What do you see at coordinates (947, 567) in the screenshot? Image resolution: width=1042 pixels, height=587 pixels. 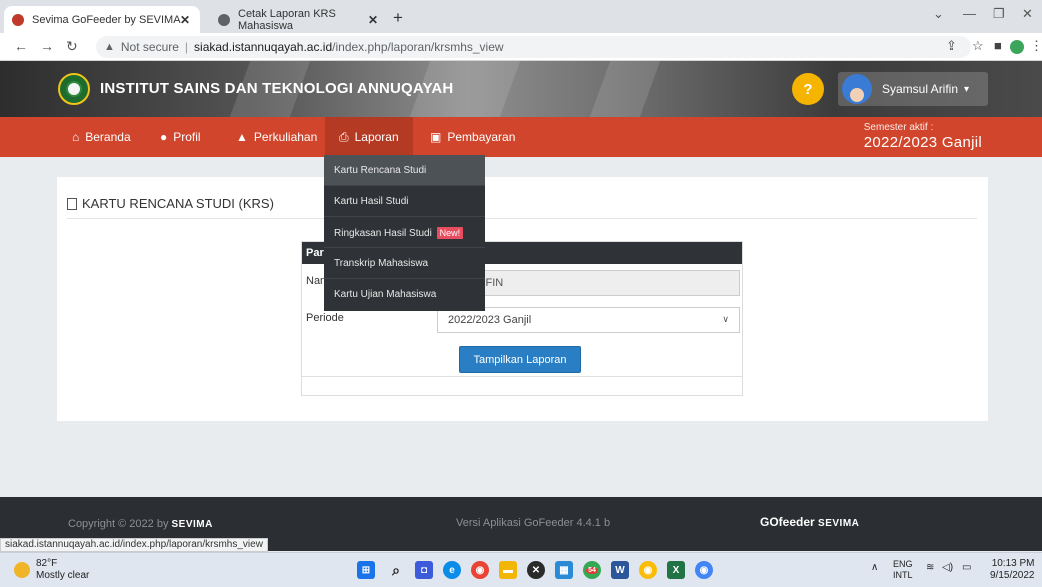 I see `volume-icon: ◁)` at bounding box center [947, 567].